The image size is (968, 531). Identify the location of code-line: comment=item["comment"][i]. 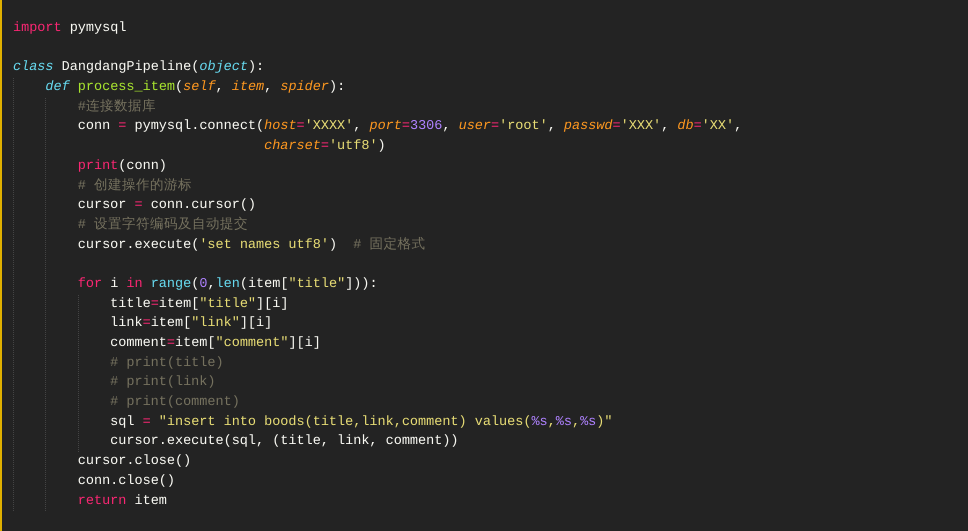
(215, 344).